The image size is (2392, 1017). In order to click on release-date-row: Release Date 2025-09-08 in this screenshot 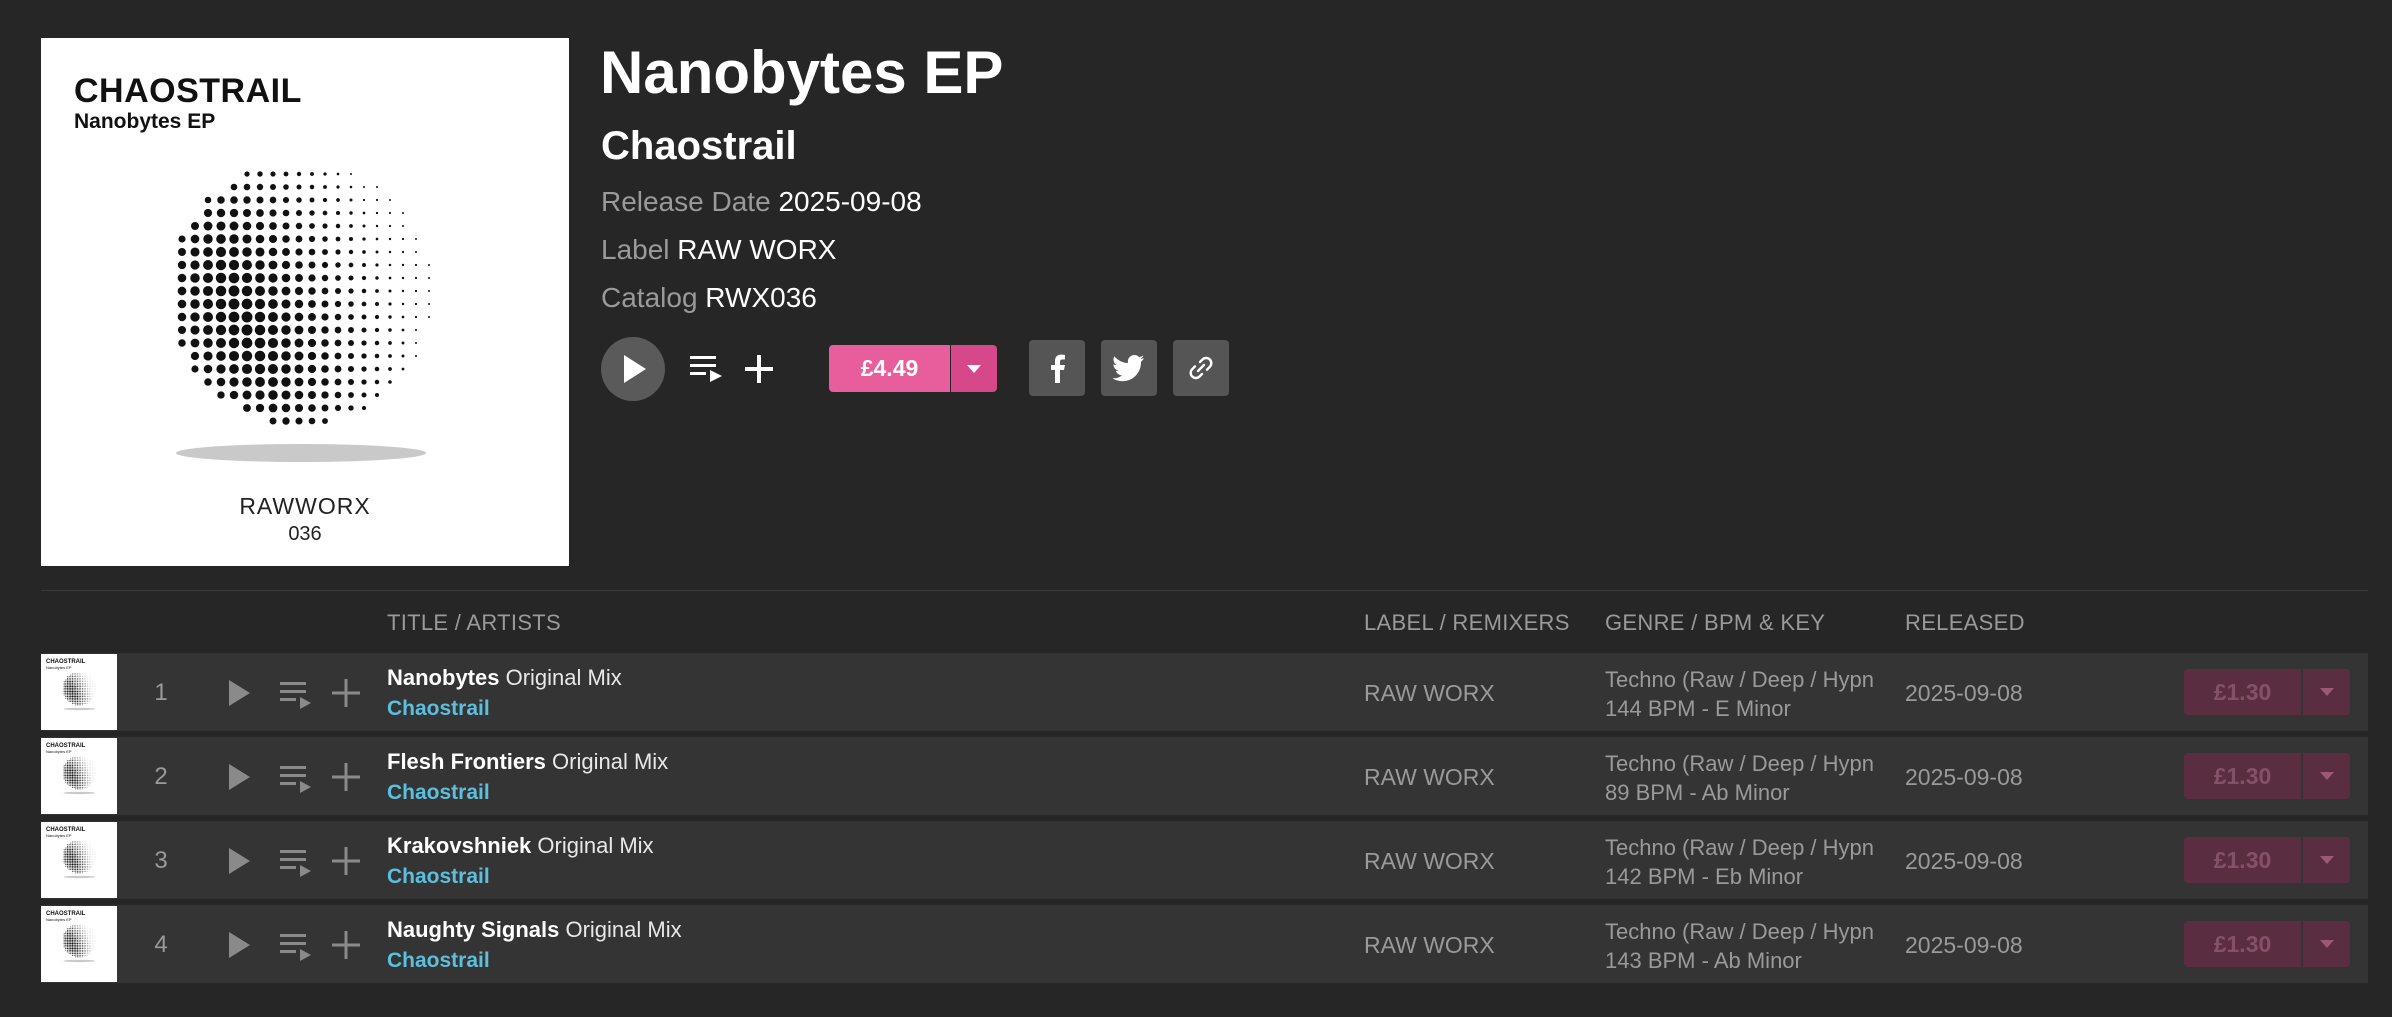, I will do `click(761, 202)`.